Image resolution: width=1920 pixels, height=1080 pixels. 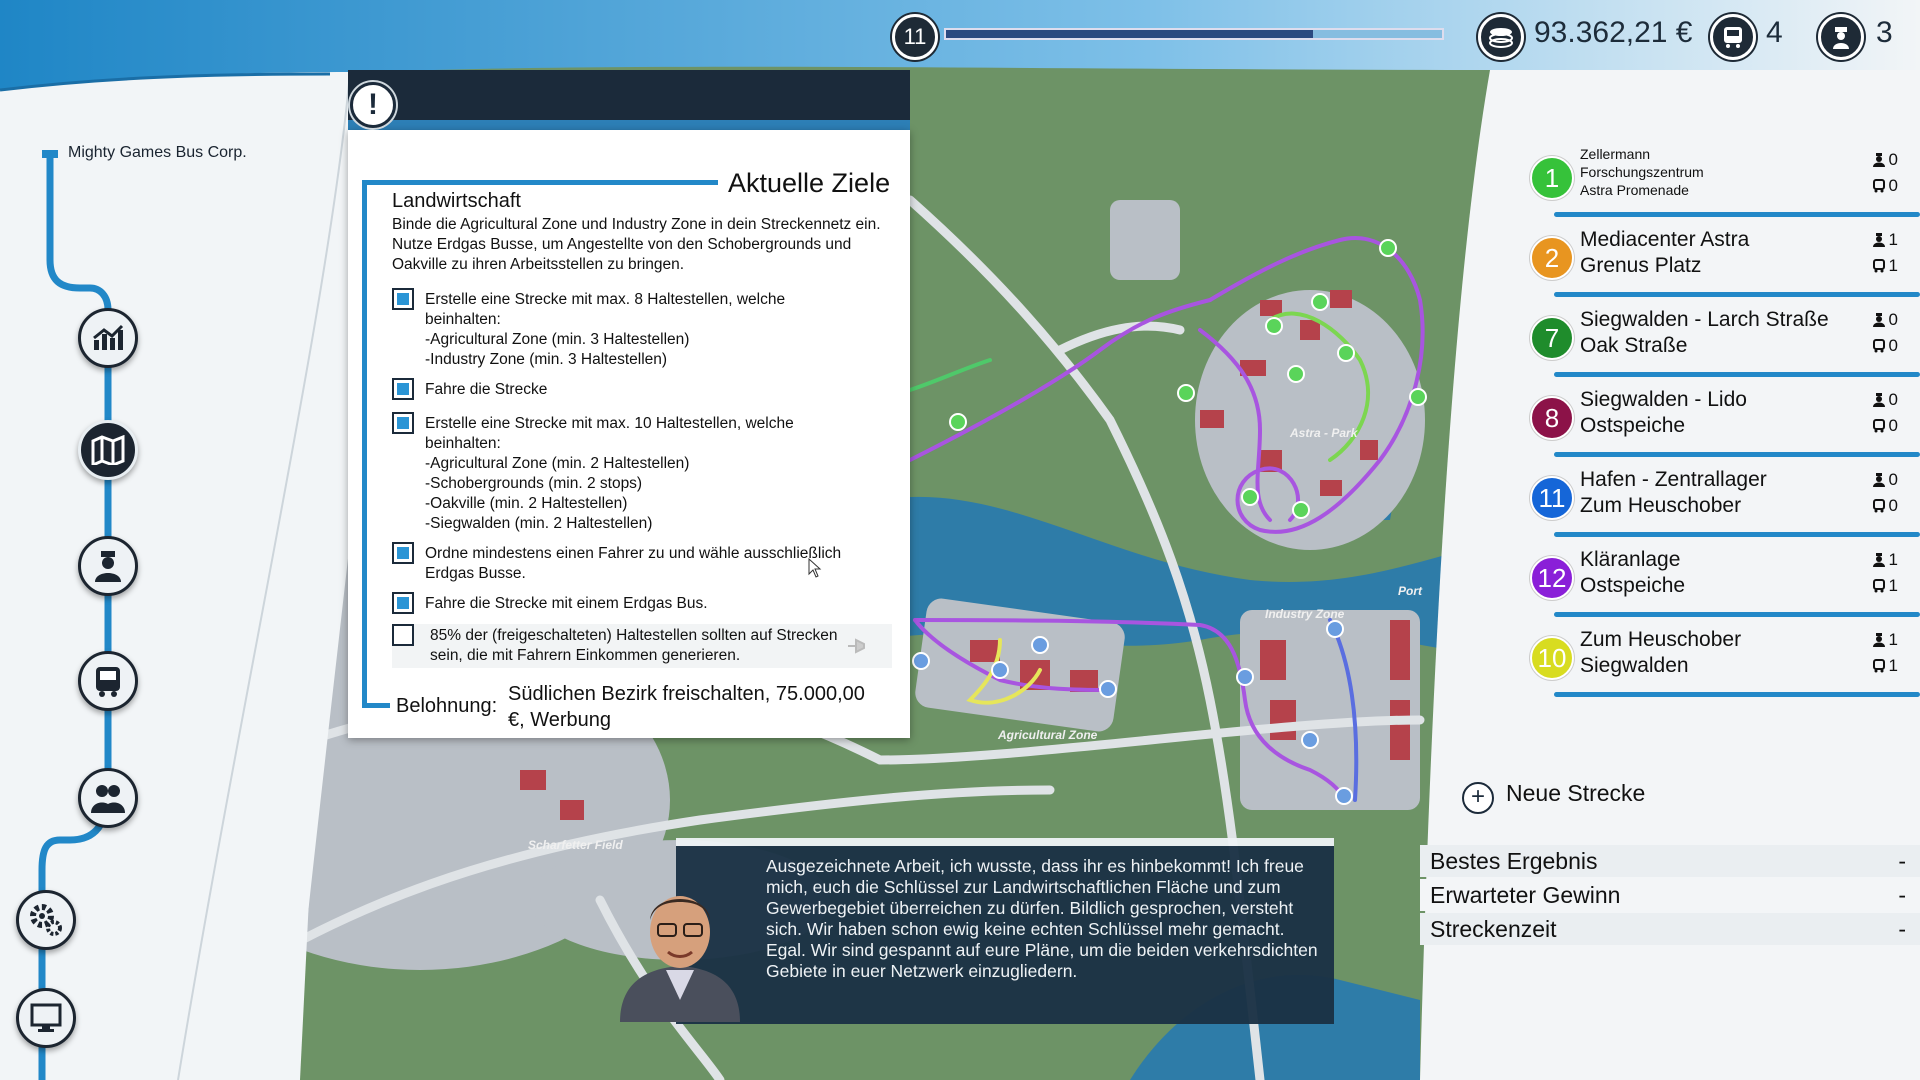 I want to click on alert-icon: !, so click(x=373, y=105).